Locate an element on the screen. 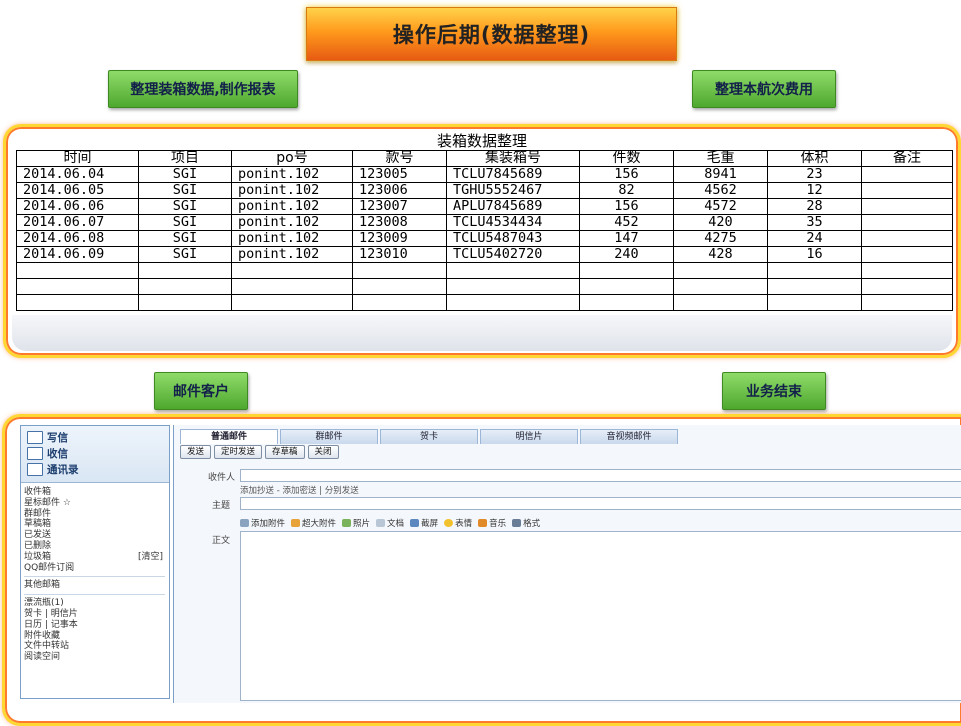 This screenshot has width=961, height=726. font-format-icon is located at coordinates (517, 523).